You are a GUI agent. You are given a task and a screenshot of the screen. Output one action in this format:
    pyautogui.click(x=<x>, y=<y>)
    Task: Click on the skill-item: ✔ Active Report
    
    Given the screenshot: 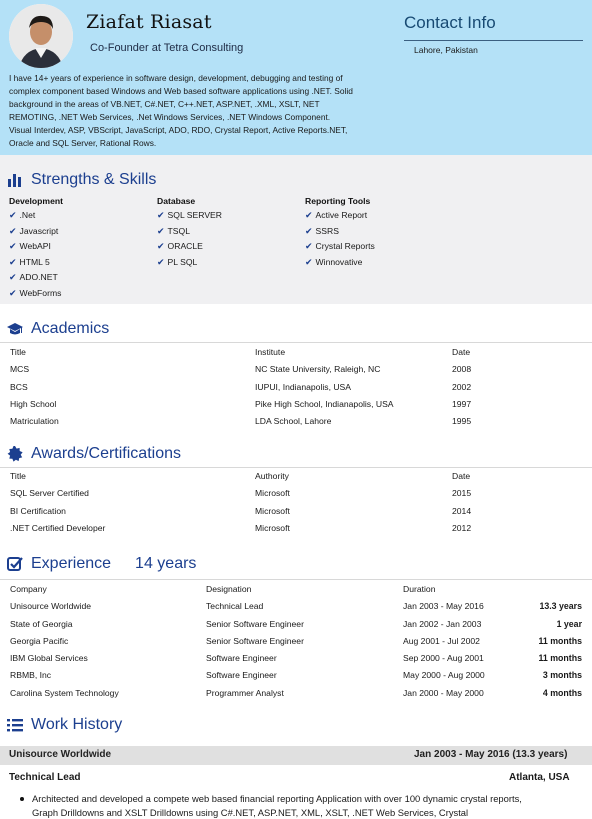 What is the action you would take?
    pyautogui.click(x=336, y=215)
    